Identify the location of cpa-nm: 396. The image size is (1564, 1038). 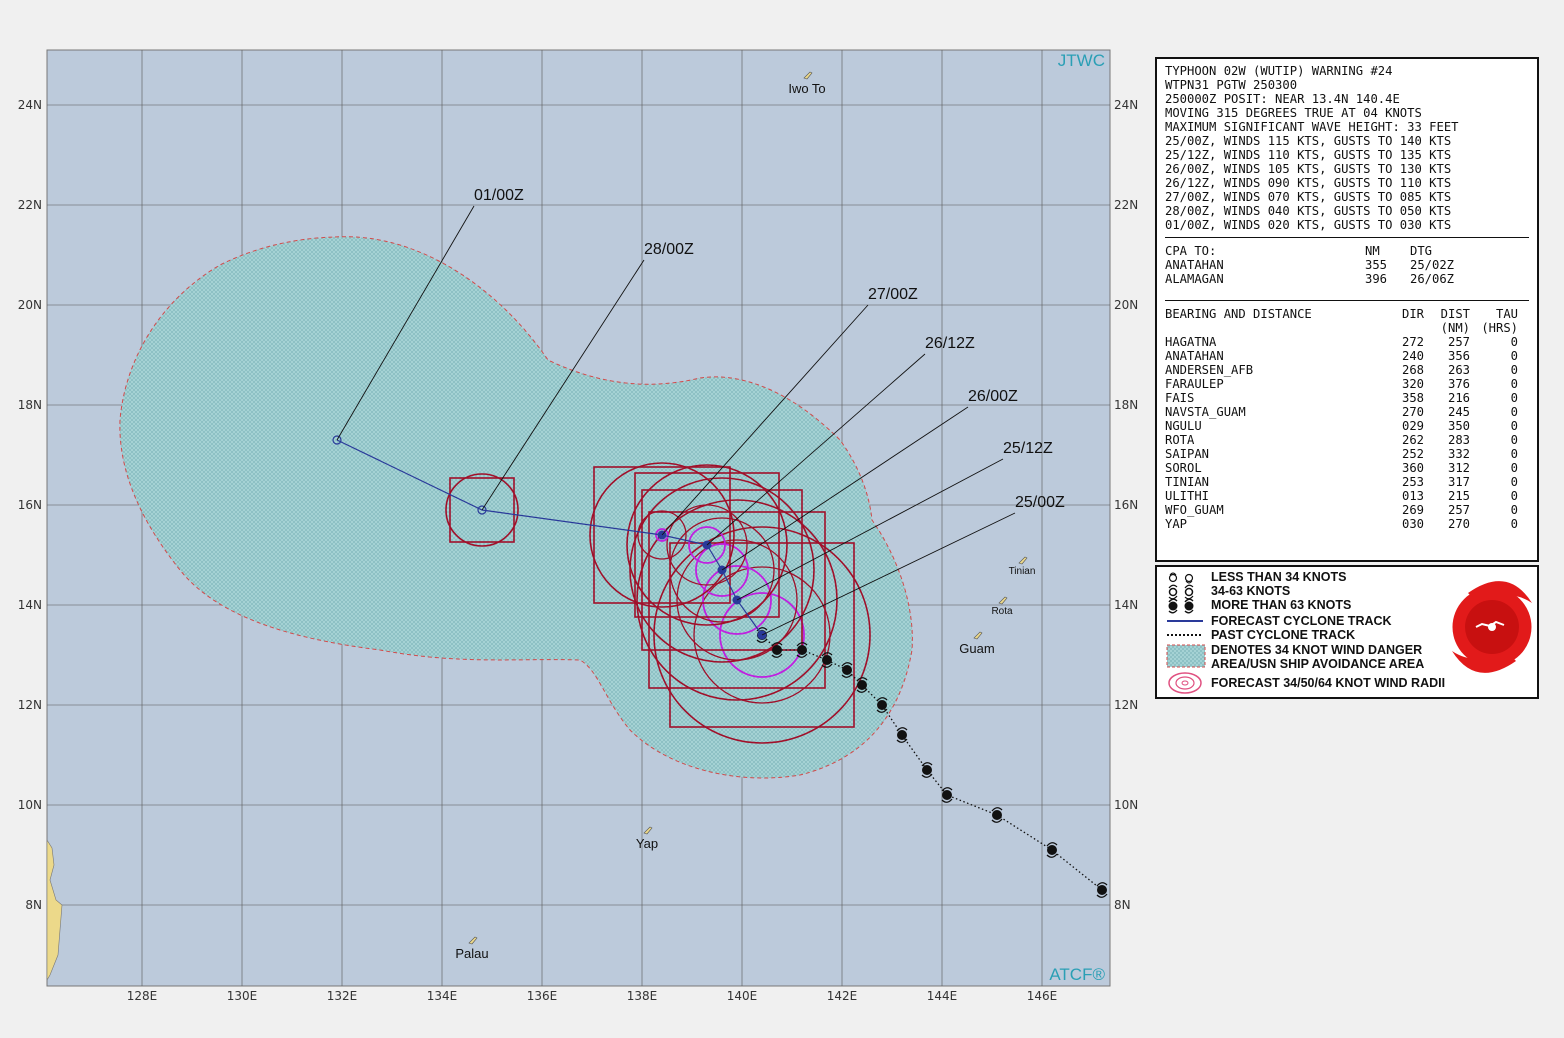
(1376, 279).